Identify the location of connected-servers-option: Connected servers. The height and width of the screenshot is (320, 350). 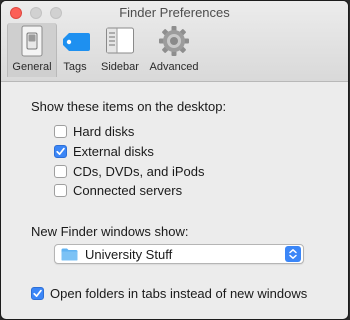
(118, 190).